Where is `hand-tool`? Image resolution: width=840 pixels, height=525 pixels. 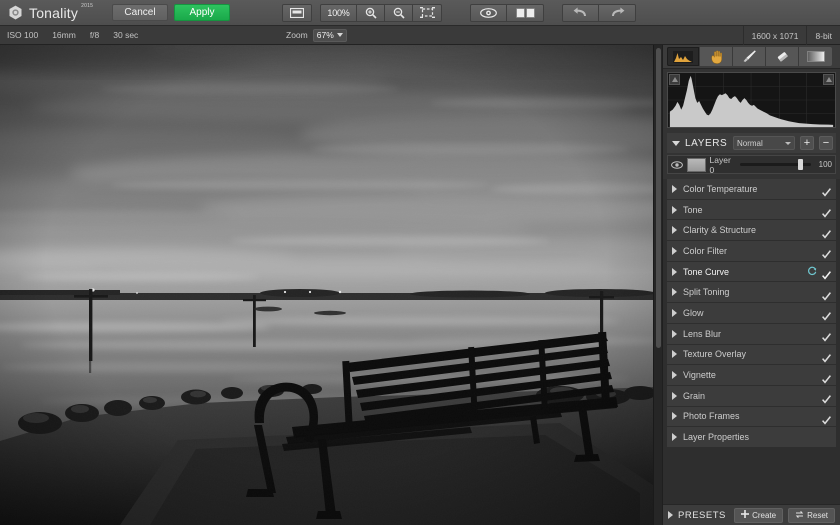 hand-tool is located at coordinates (716, 56).